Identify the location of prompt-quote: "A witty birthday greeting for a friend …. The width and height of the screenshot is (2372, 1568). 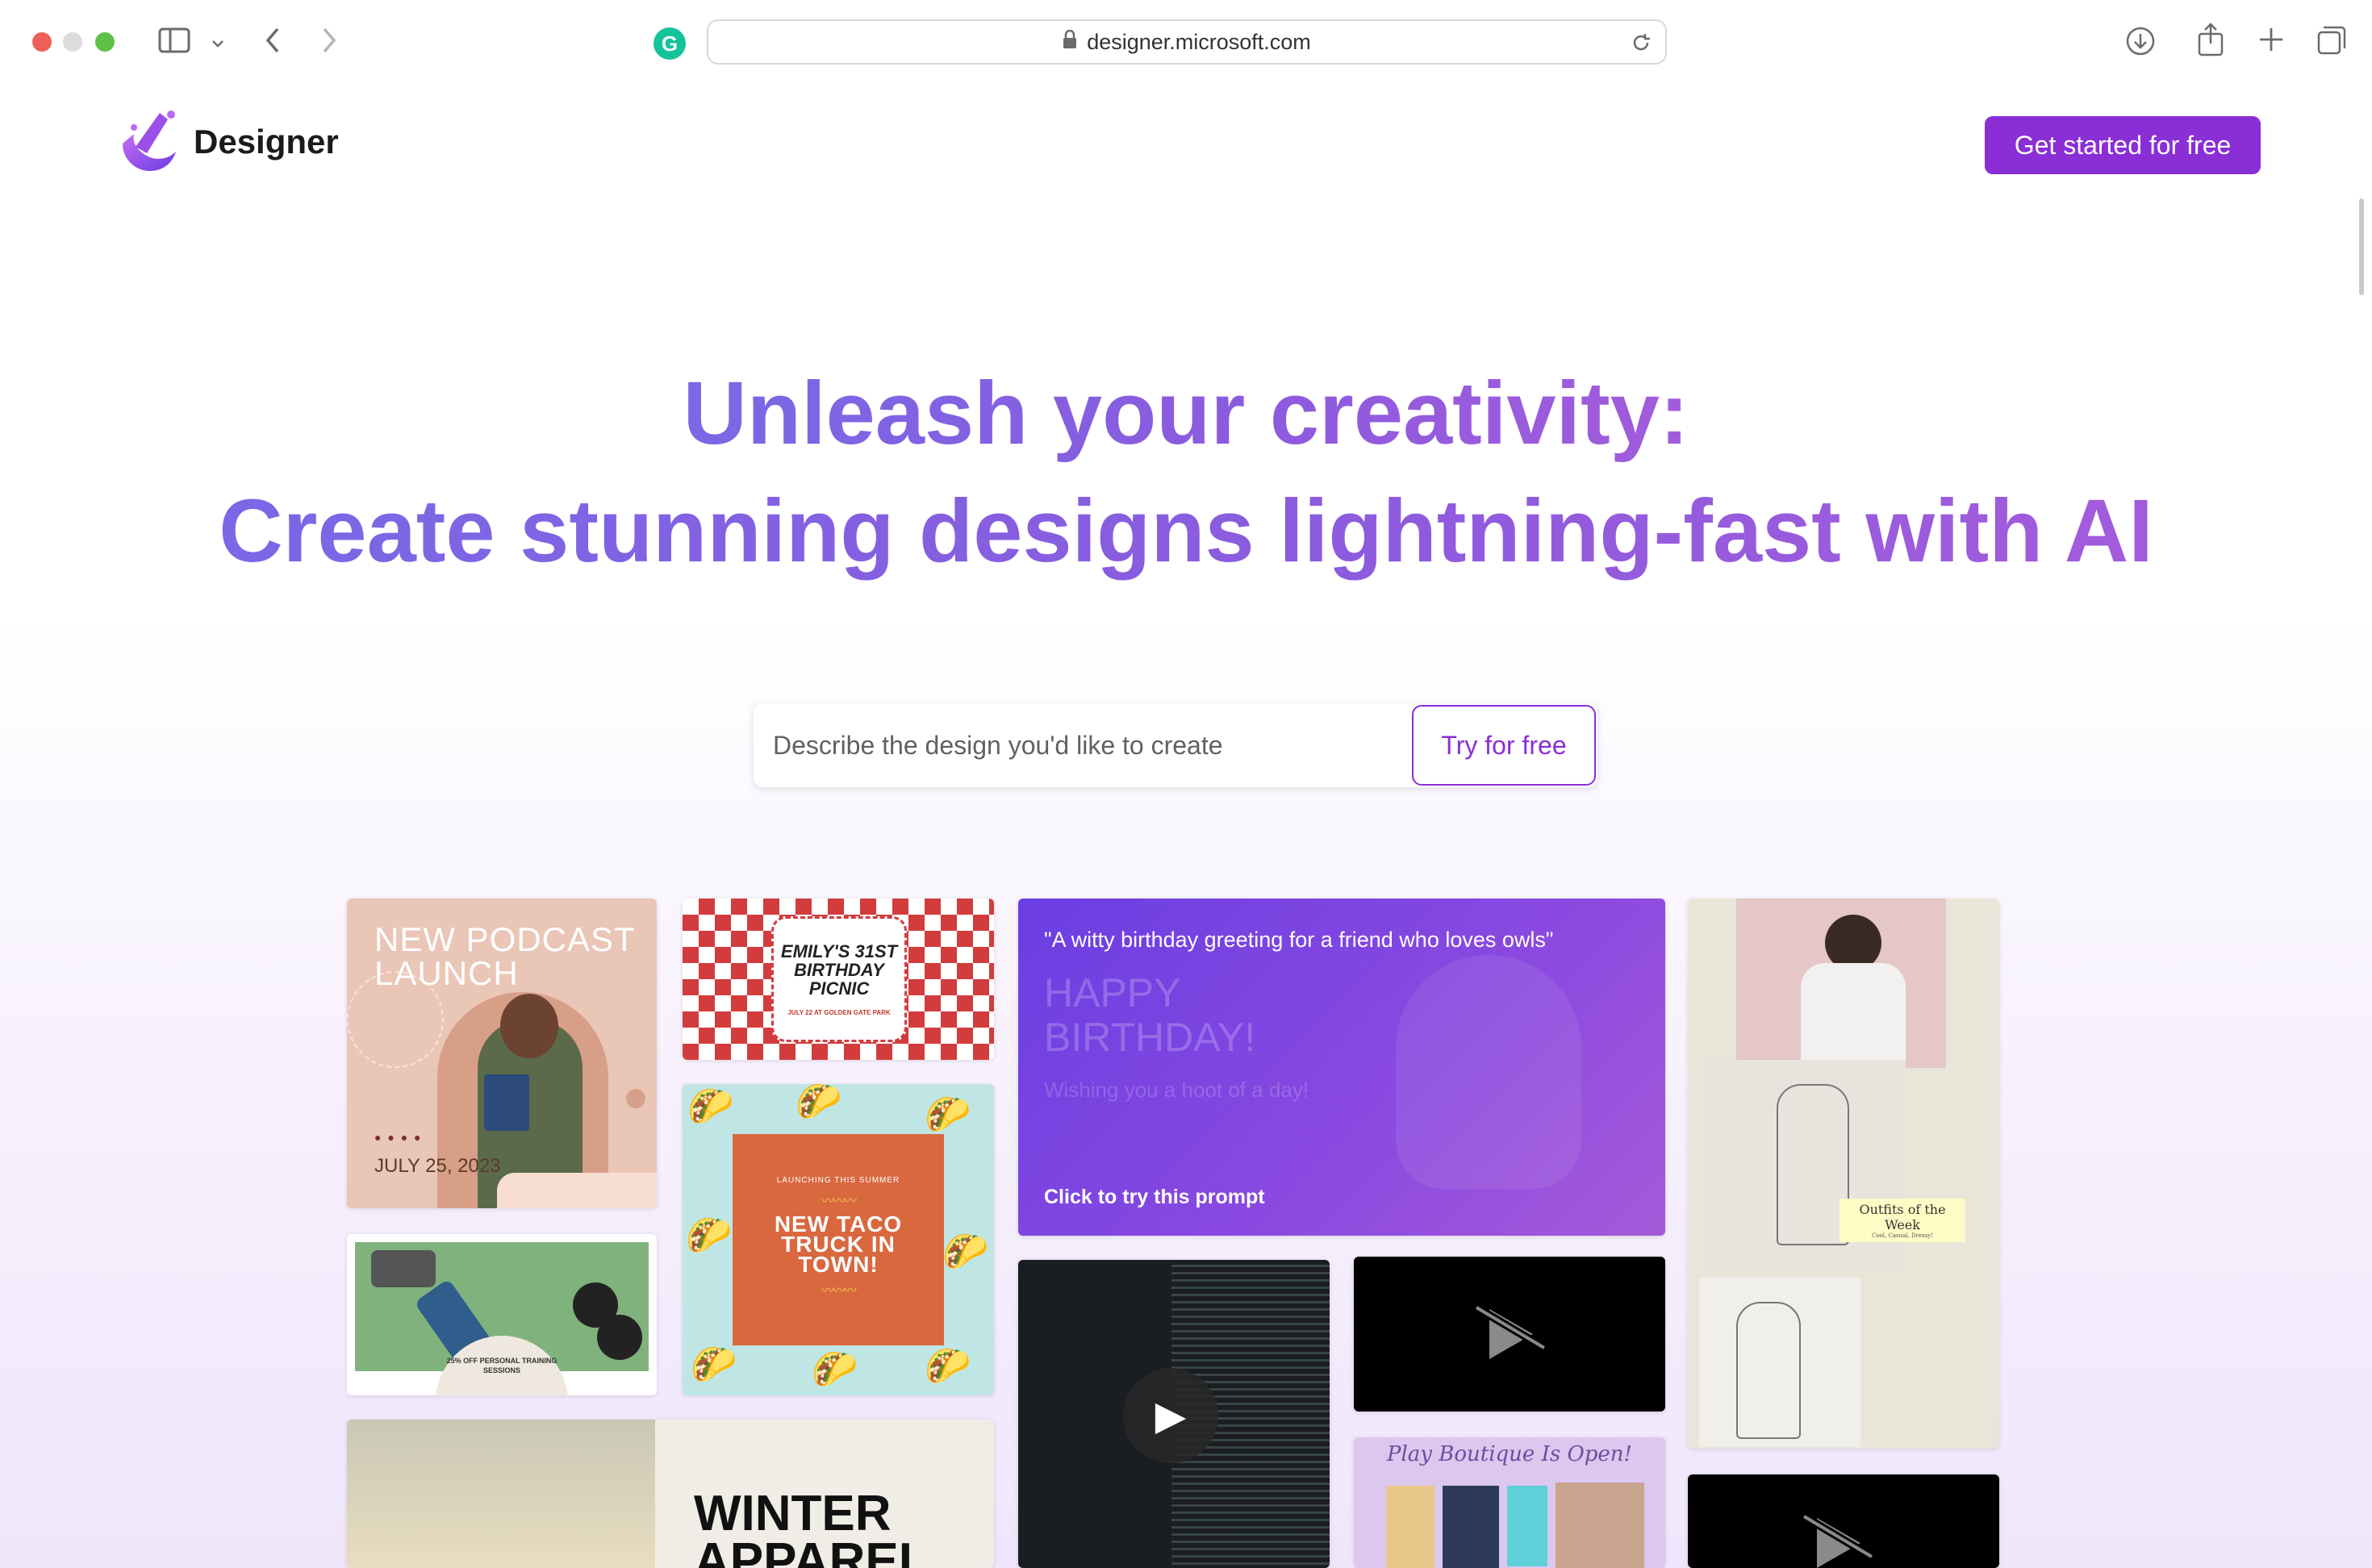
(1299, 940).